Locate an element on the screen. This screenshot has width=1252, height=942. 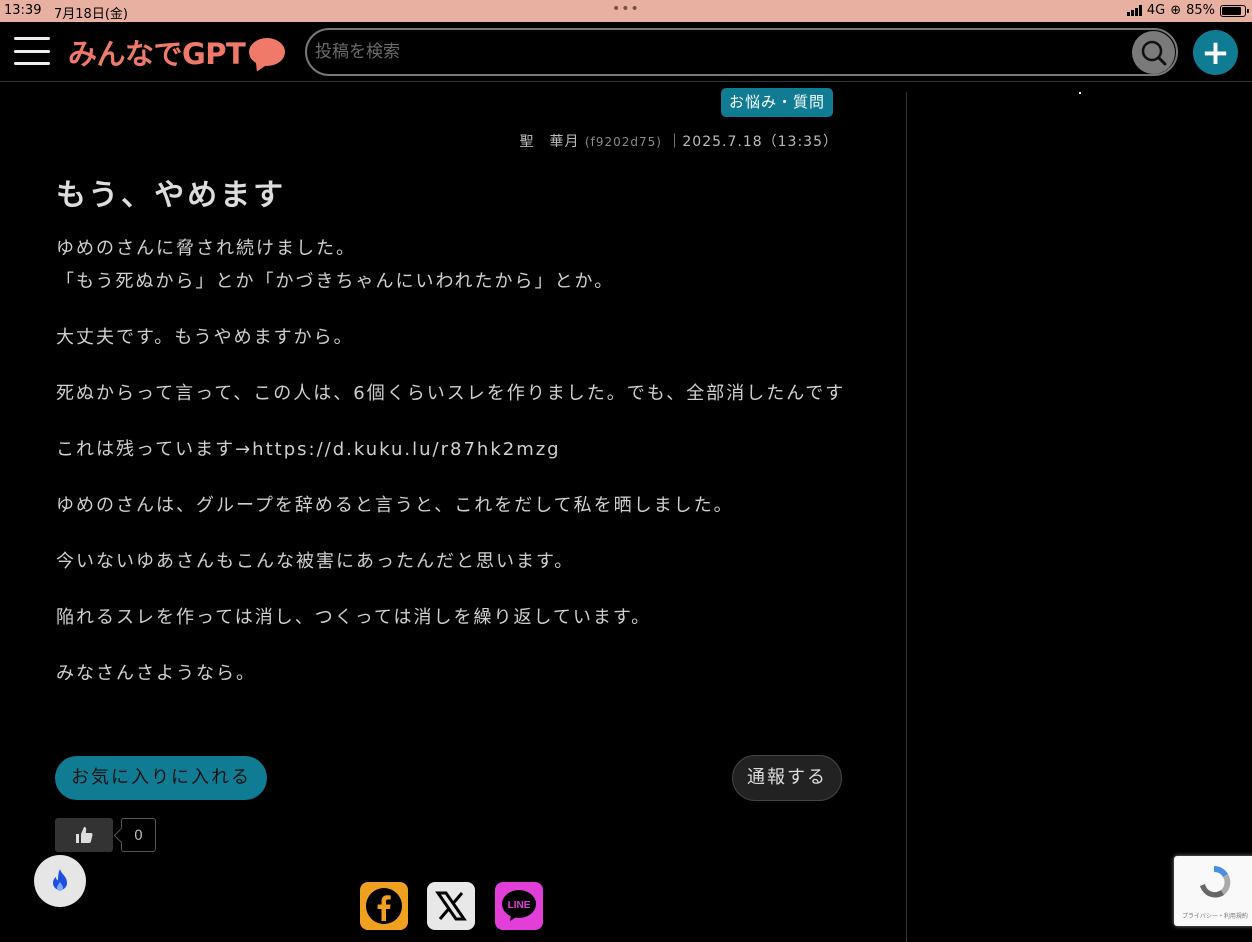
status-bar: 13:39 7月18日(金) ••• 4G ⊕ 85% is located at coordinates (626, 11).